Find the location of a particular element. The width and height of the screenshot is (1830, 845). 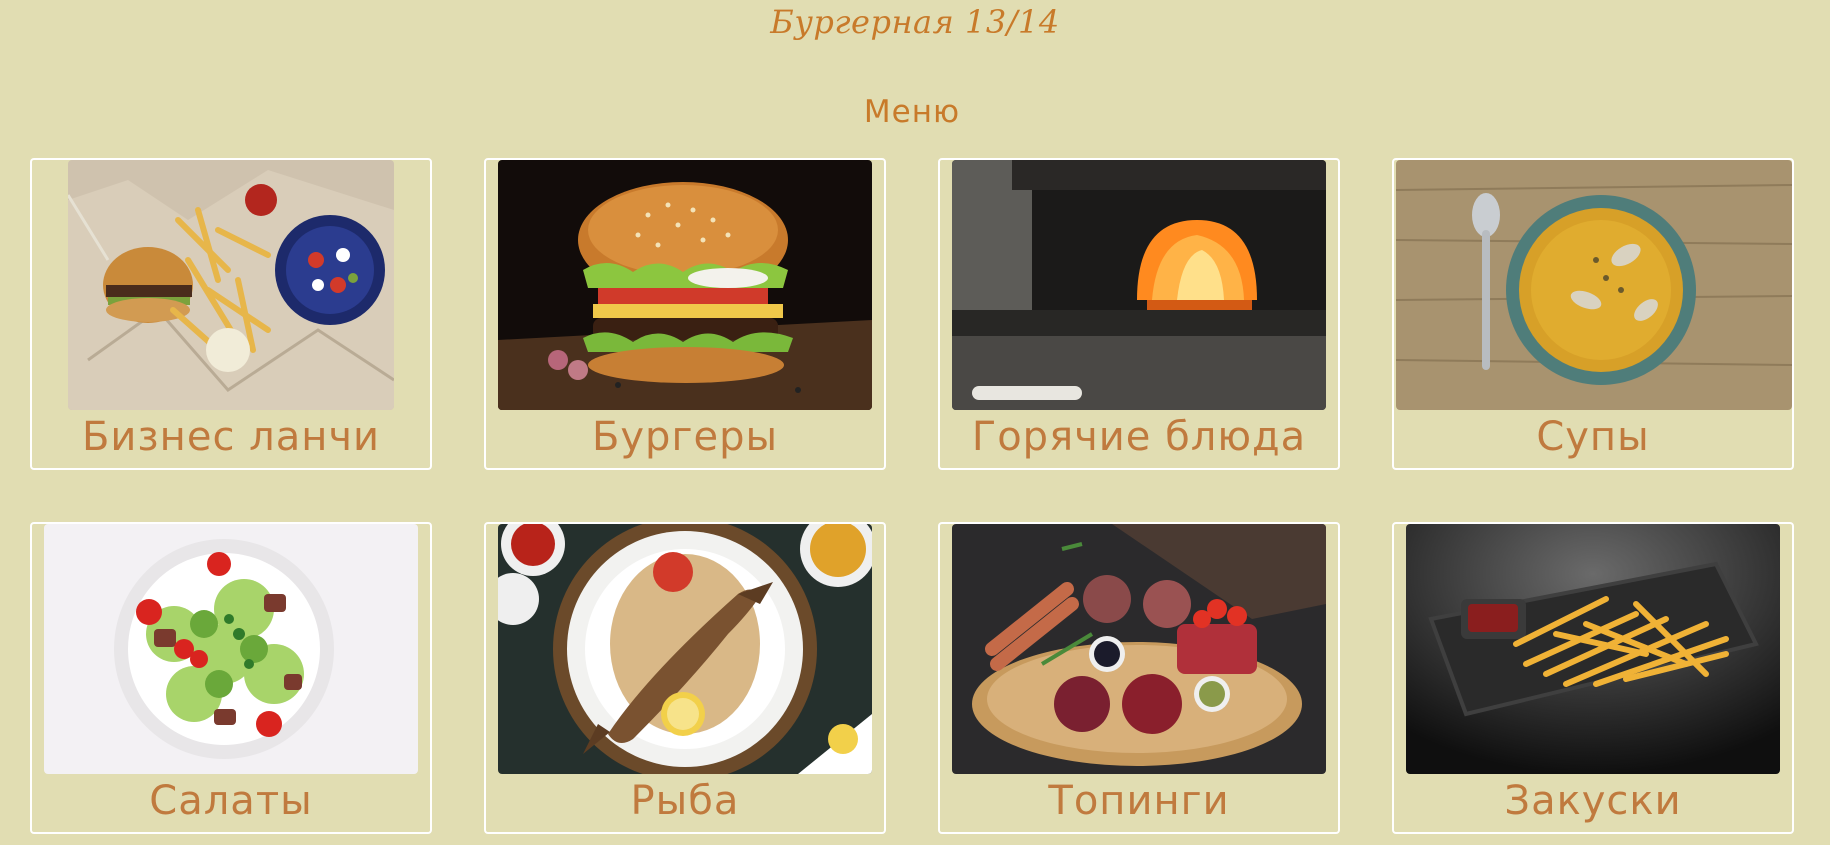

fish-photo is located at coordinates (685, 649).